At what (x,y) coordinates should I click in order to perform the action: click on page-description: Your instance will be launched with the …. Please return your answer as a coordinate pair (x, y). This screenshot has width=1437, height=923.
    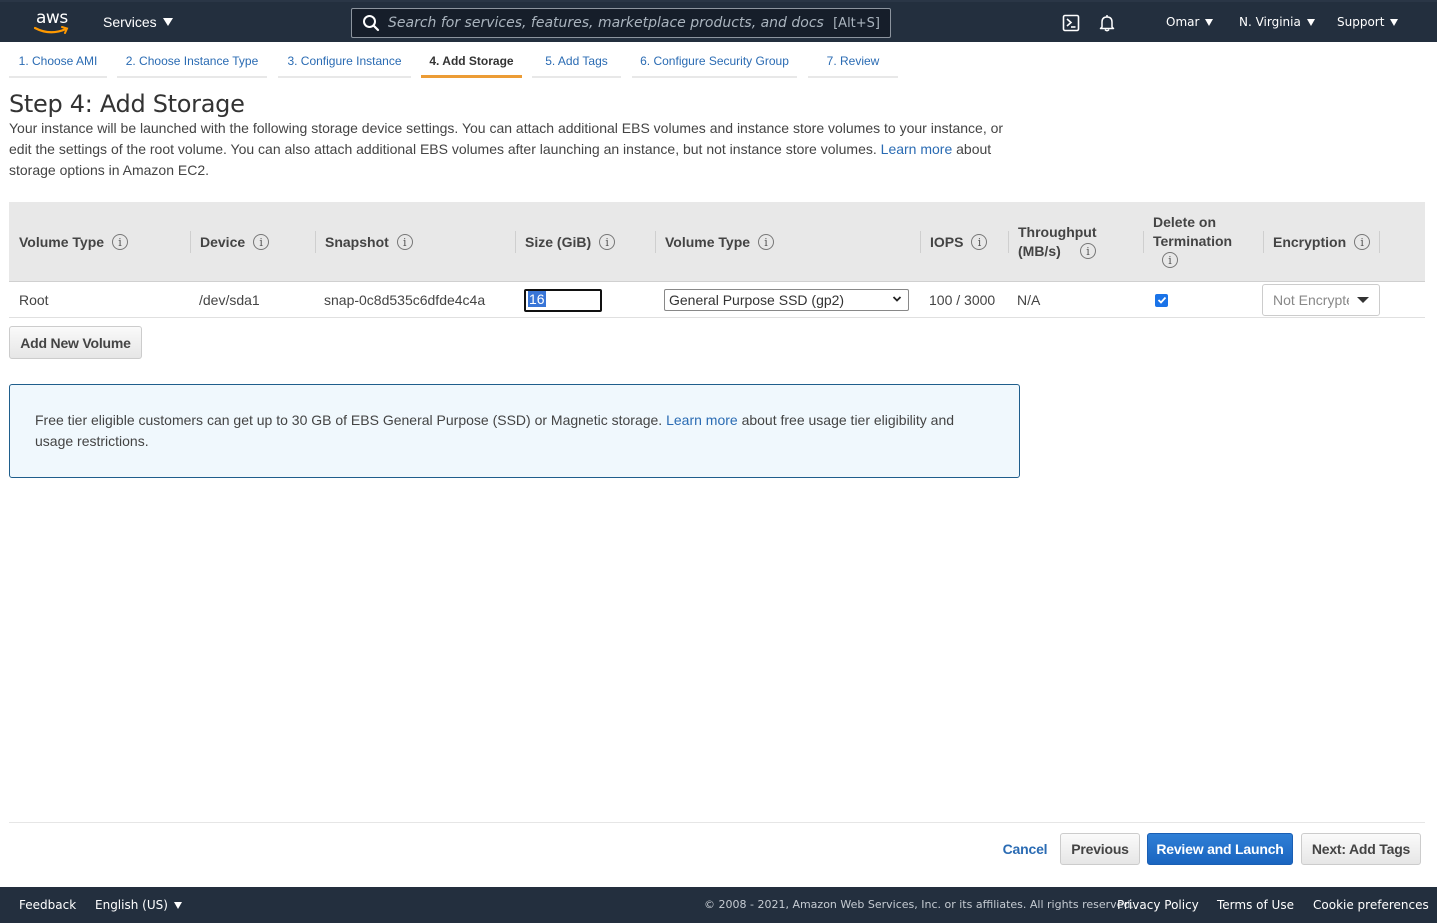
    Looking at the image, I should click on (514, 149).